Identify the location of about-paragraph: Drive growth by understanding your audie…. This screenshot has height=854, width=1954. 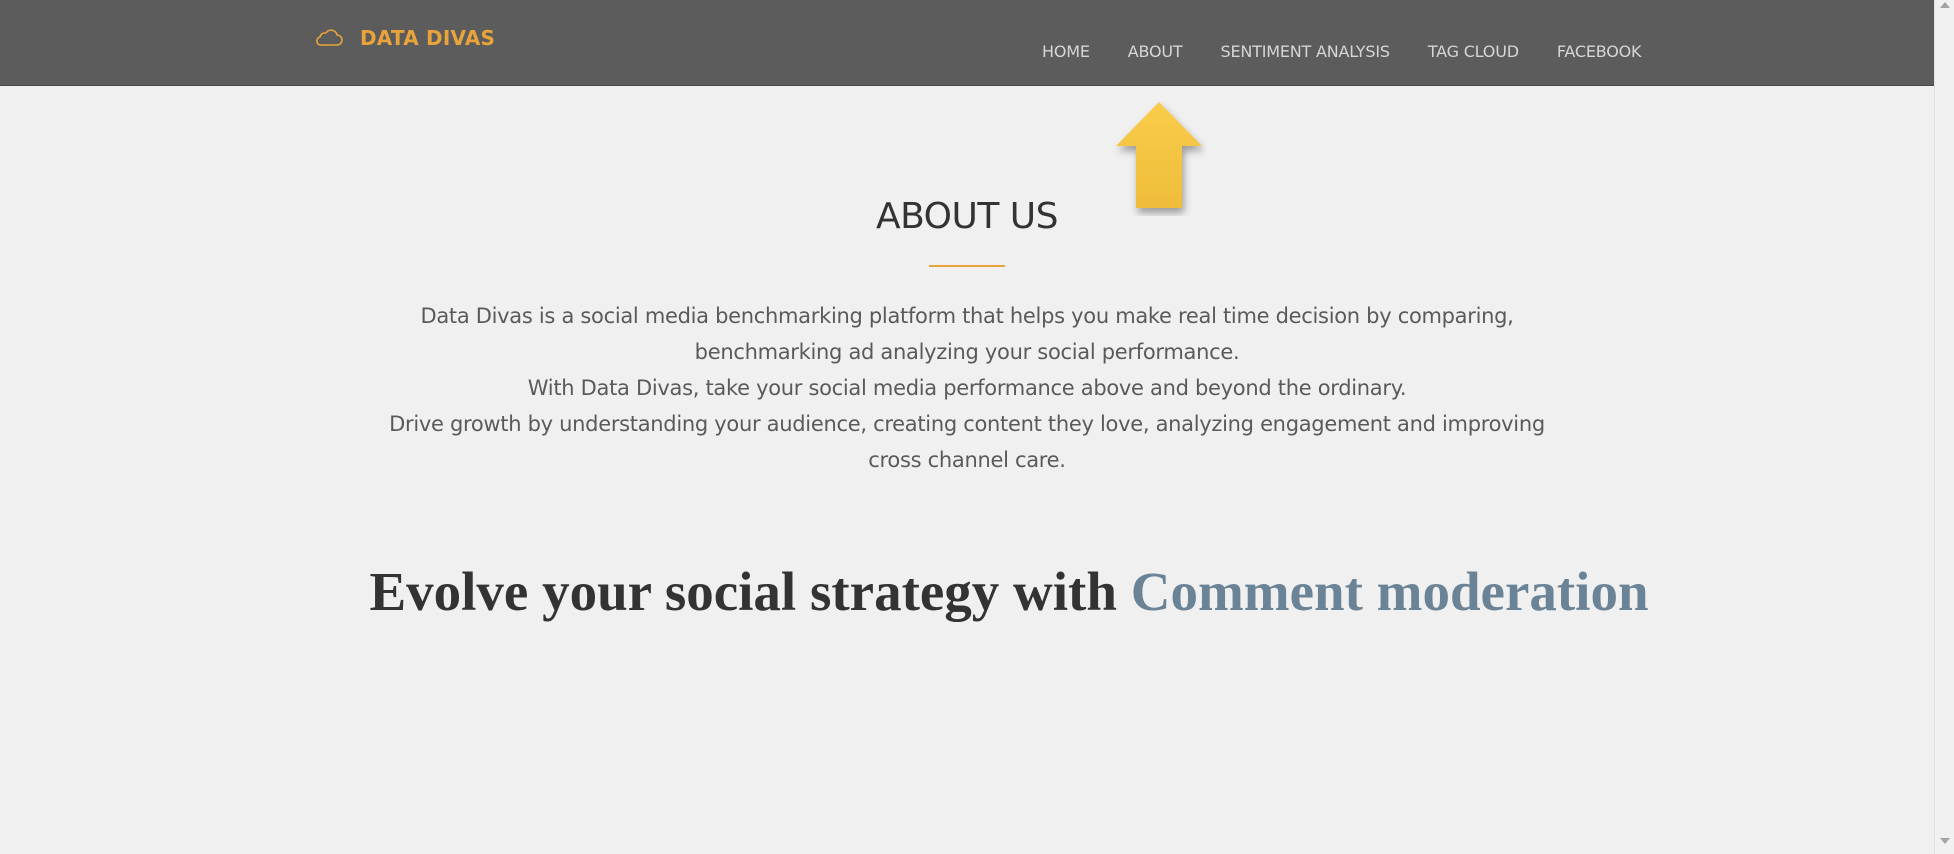
(967, 442).